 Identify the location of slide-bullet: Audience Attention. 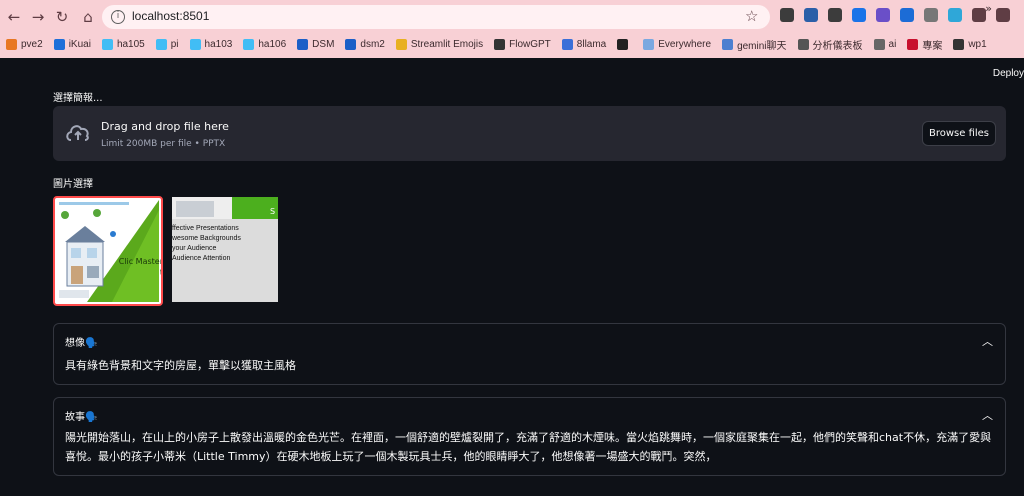
(201, 258).